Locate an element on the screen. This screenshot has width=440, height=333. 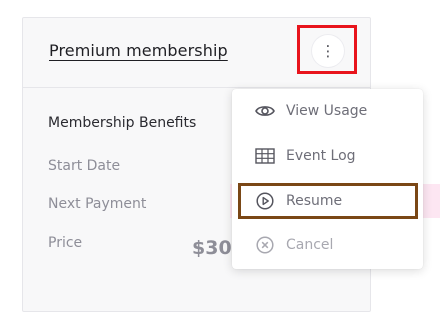
more-options-button: ⋮ is located at coordinates (328, 51).